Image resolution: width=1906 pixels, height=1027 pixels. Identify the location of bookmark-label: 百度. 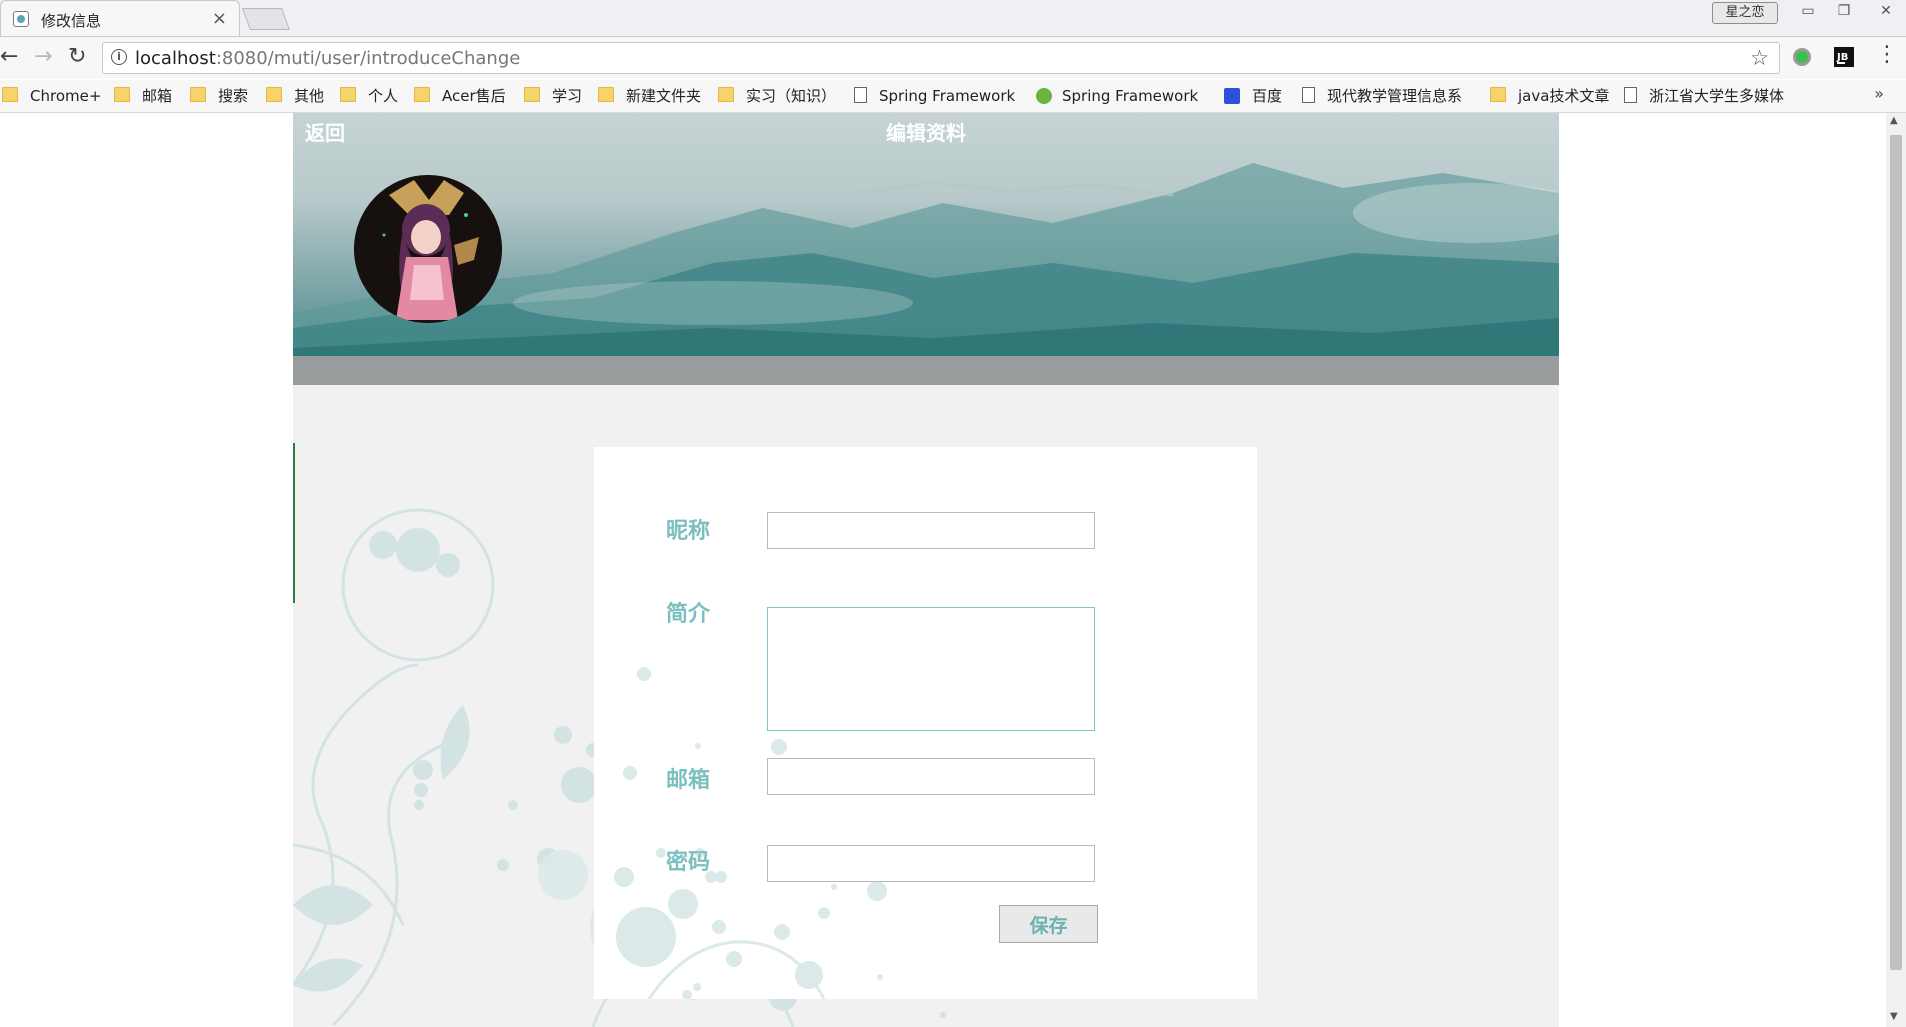
(1267, 96).